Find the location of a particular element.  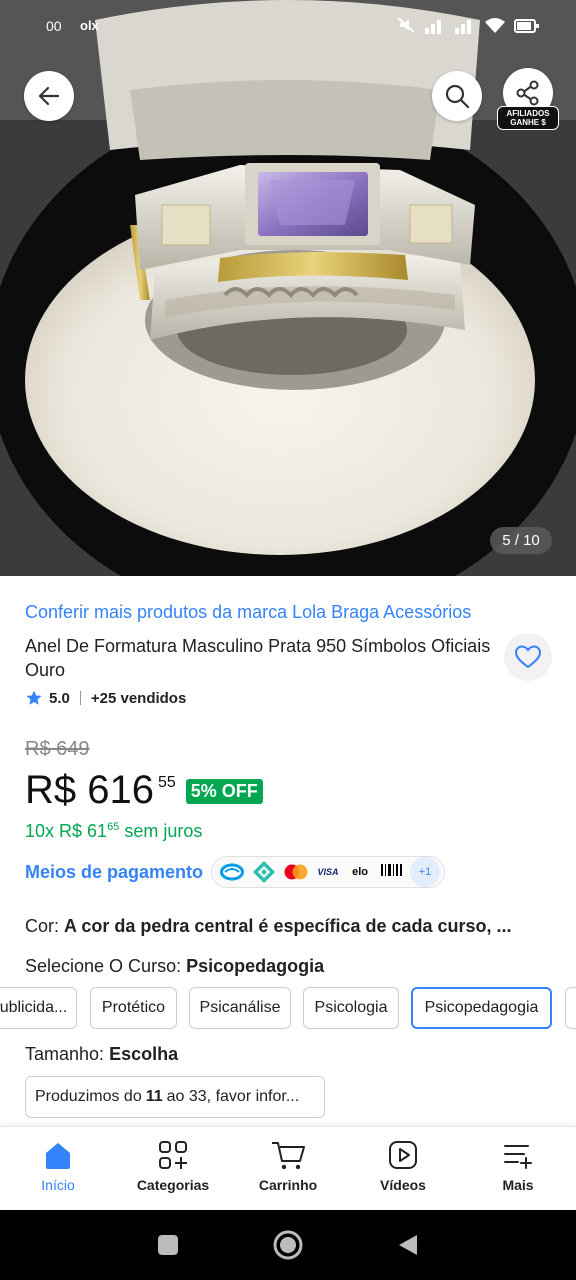

search-icon is located at coordinates (457, 96).